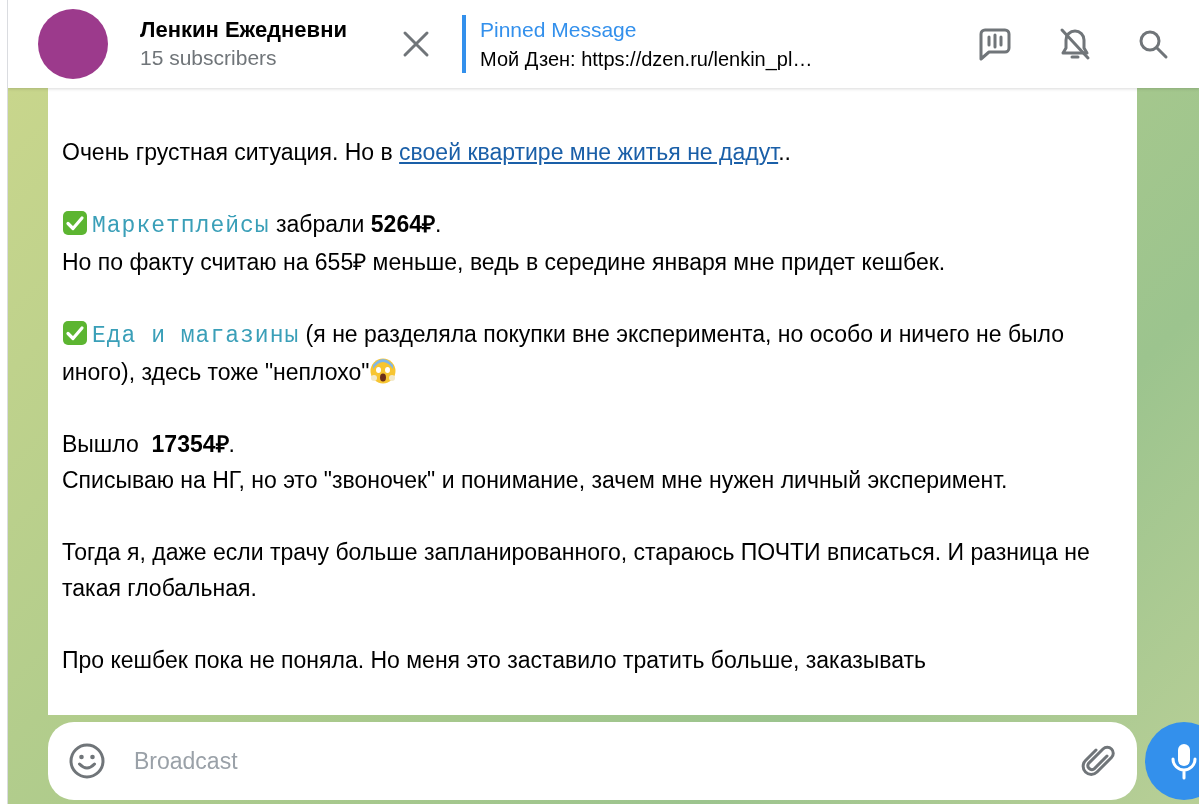  I want to click on voice-chat-icon, so click(995, 44).